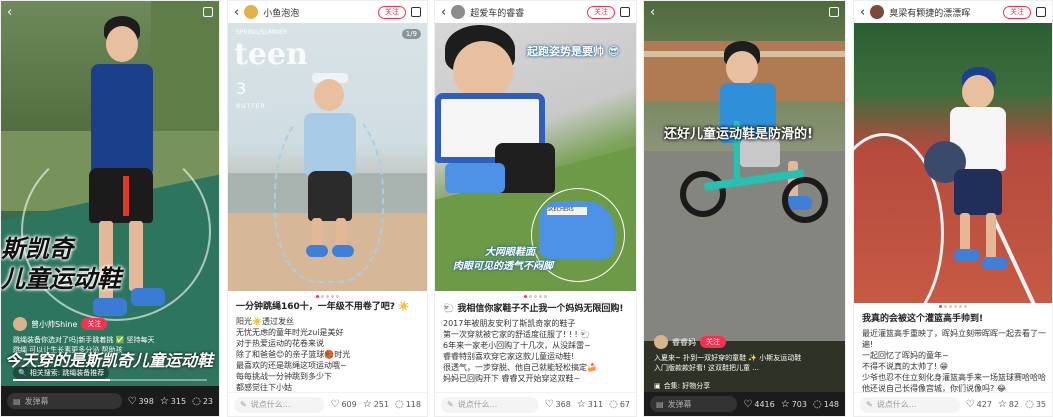  Describe the element at coordinates (327, 157) in the screenshot. I see `post-photo: SPRING/SUMMER teen 3 BUTTER 1/9` at that location.